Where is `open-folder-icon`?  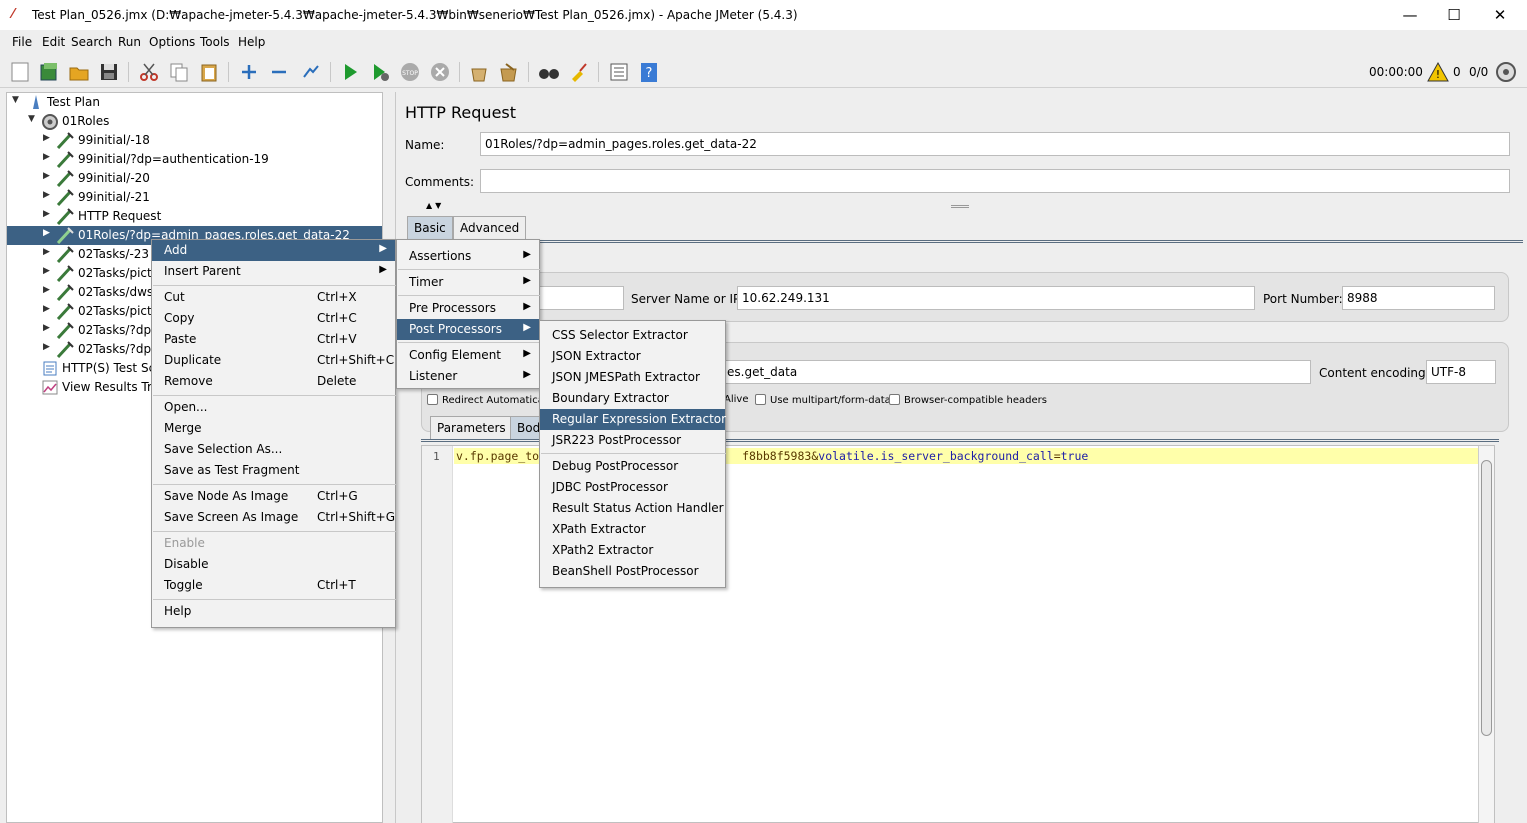
open-folder-icon is located at coordinates (79, 72).